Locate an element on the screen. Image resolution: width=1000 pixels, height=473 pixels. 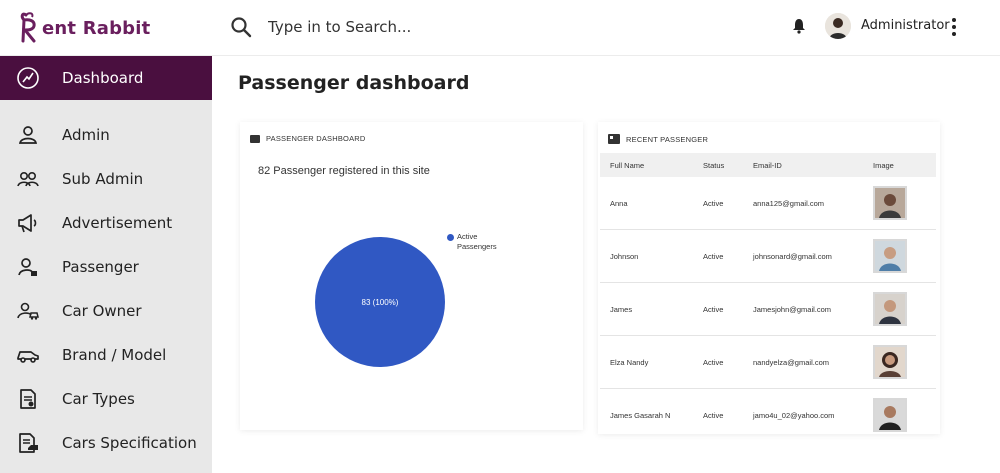
legend-label: Active is located at coordinates (467, 236).